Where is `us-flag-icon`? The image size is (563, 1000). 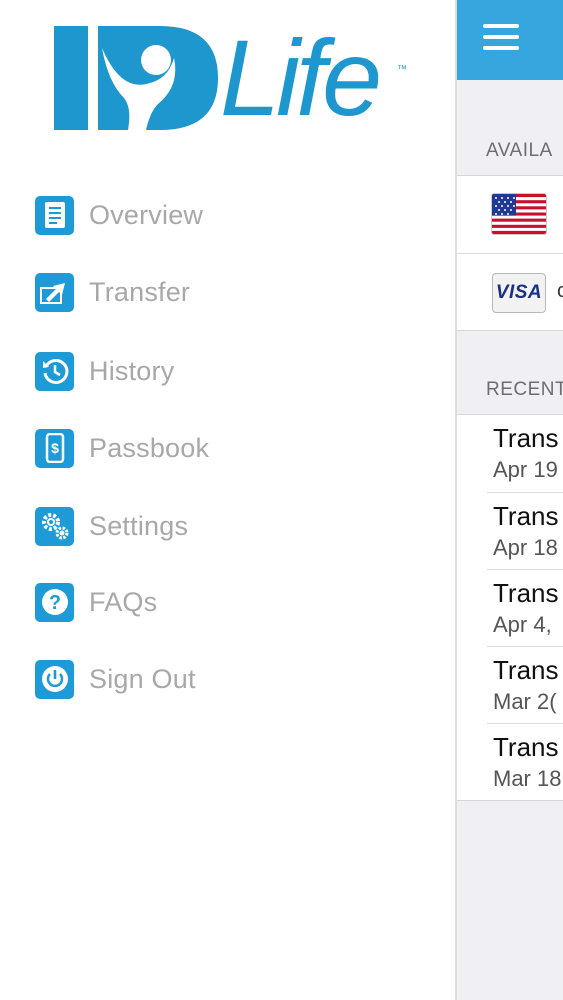 us-flag-icon is located at coordinates (519, 214).